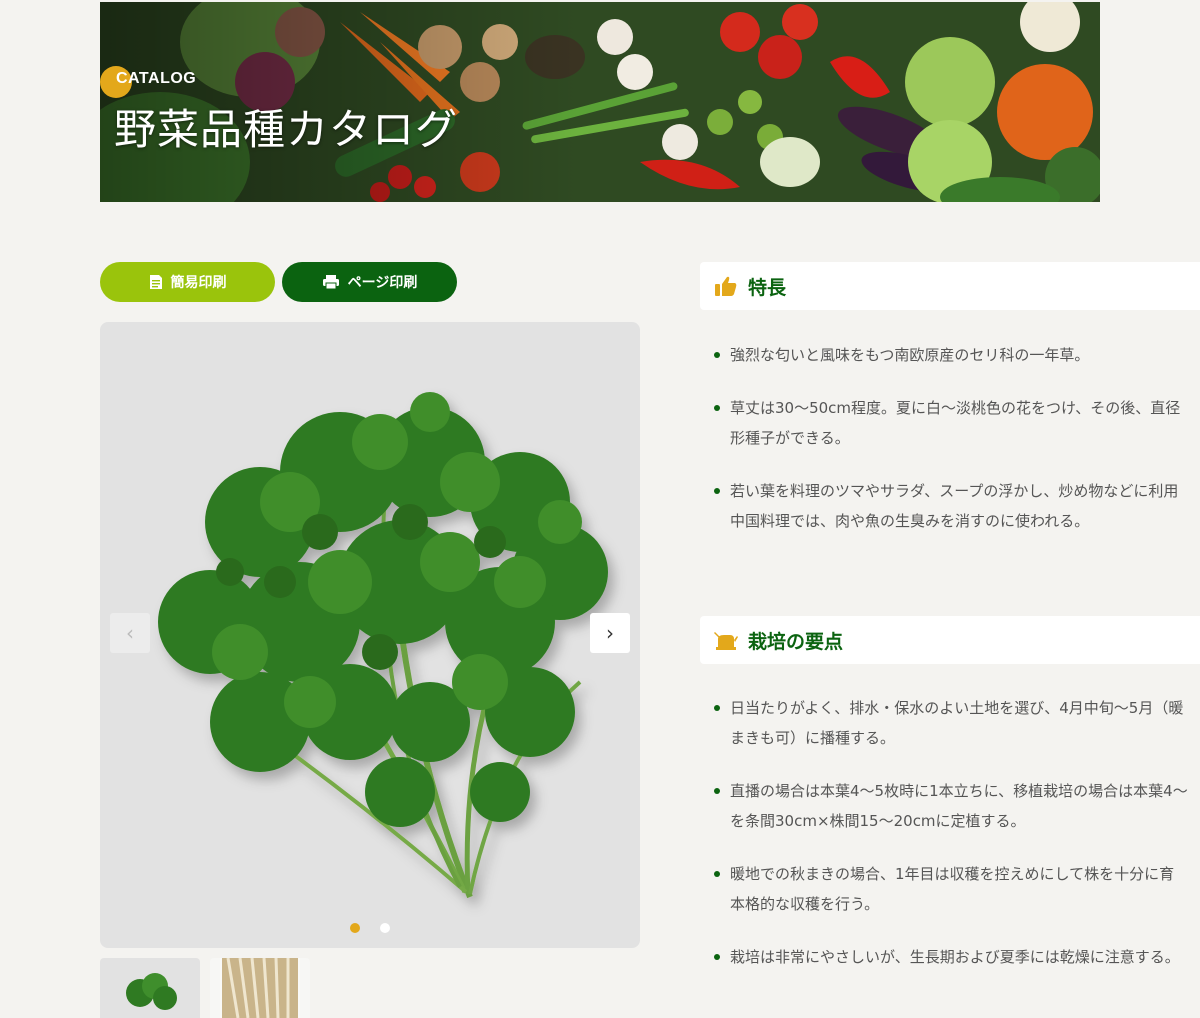 The width and height of the screenshot is (1200, 1018). Describe the element at coordinates (382, 283) in the screenshot. I see `page-print-label: ページ印刷` at that location.